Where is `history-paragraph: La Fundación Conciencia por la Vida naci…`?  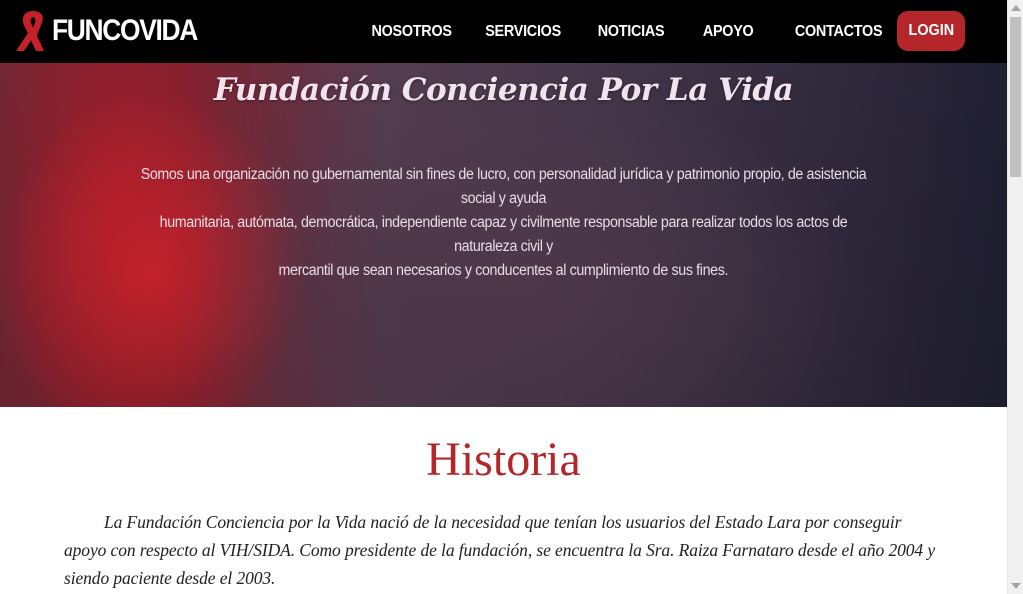 history-paragraph: La Fundación Conciencia por la Vida naci… is located at coordinates (505, 550).